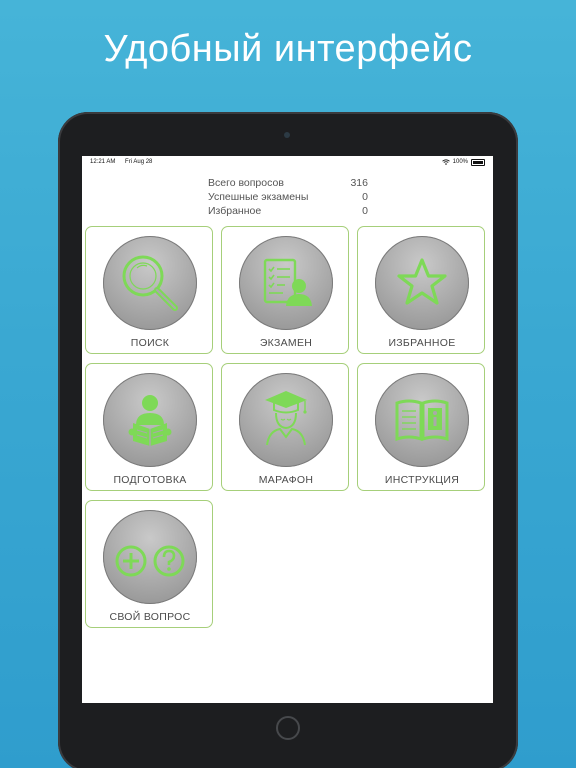 This screenshot has width=576, height=768. Describe the element at coordinates (288, 728) in the screenshot. I see `home-button` at that location.